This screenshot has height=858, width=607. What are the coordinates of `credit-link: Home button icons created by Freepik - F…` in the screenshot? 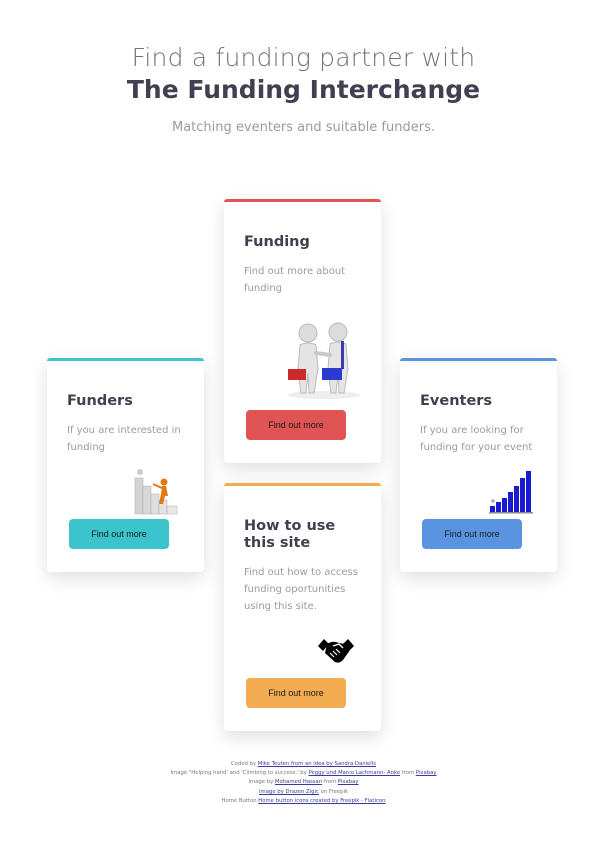 It's located at (321, 801).